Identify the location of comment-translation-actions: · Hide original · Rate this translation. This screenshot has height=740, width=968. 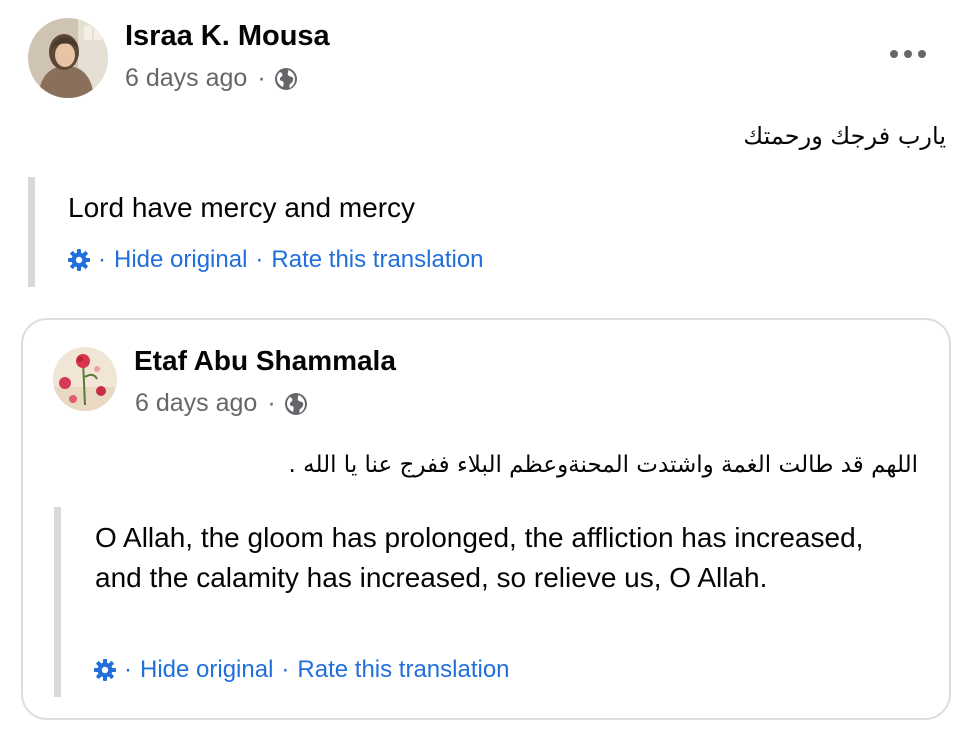
(301, 670).